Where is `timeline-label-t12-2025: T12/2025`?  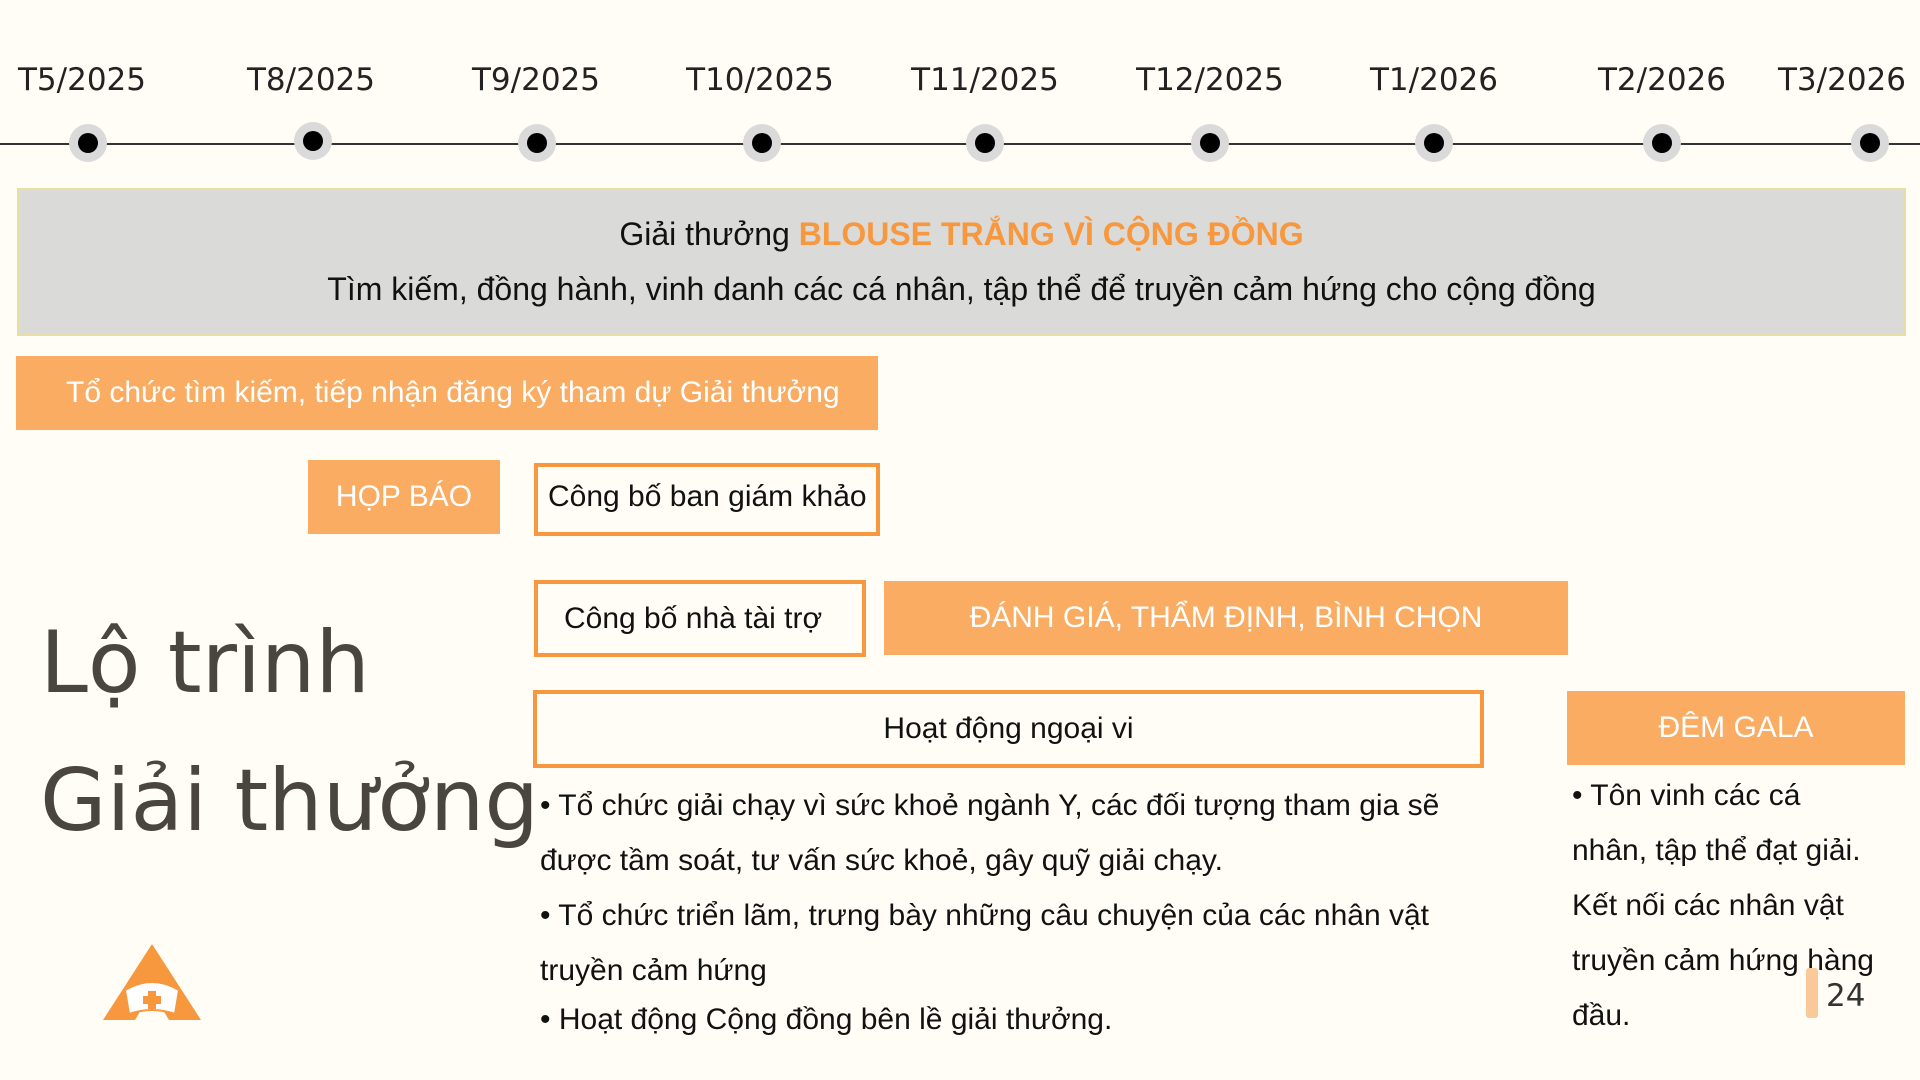 timeline-label-t12-2025: T12/2025 is located at coordinates (1210, 80).